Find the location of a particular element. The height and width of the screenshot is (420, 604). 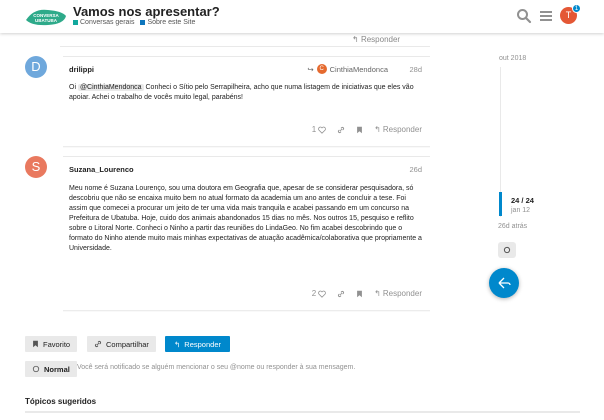

notification-level-button: Normal is located at coordinates (51, 369).